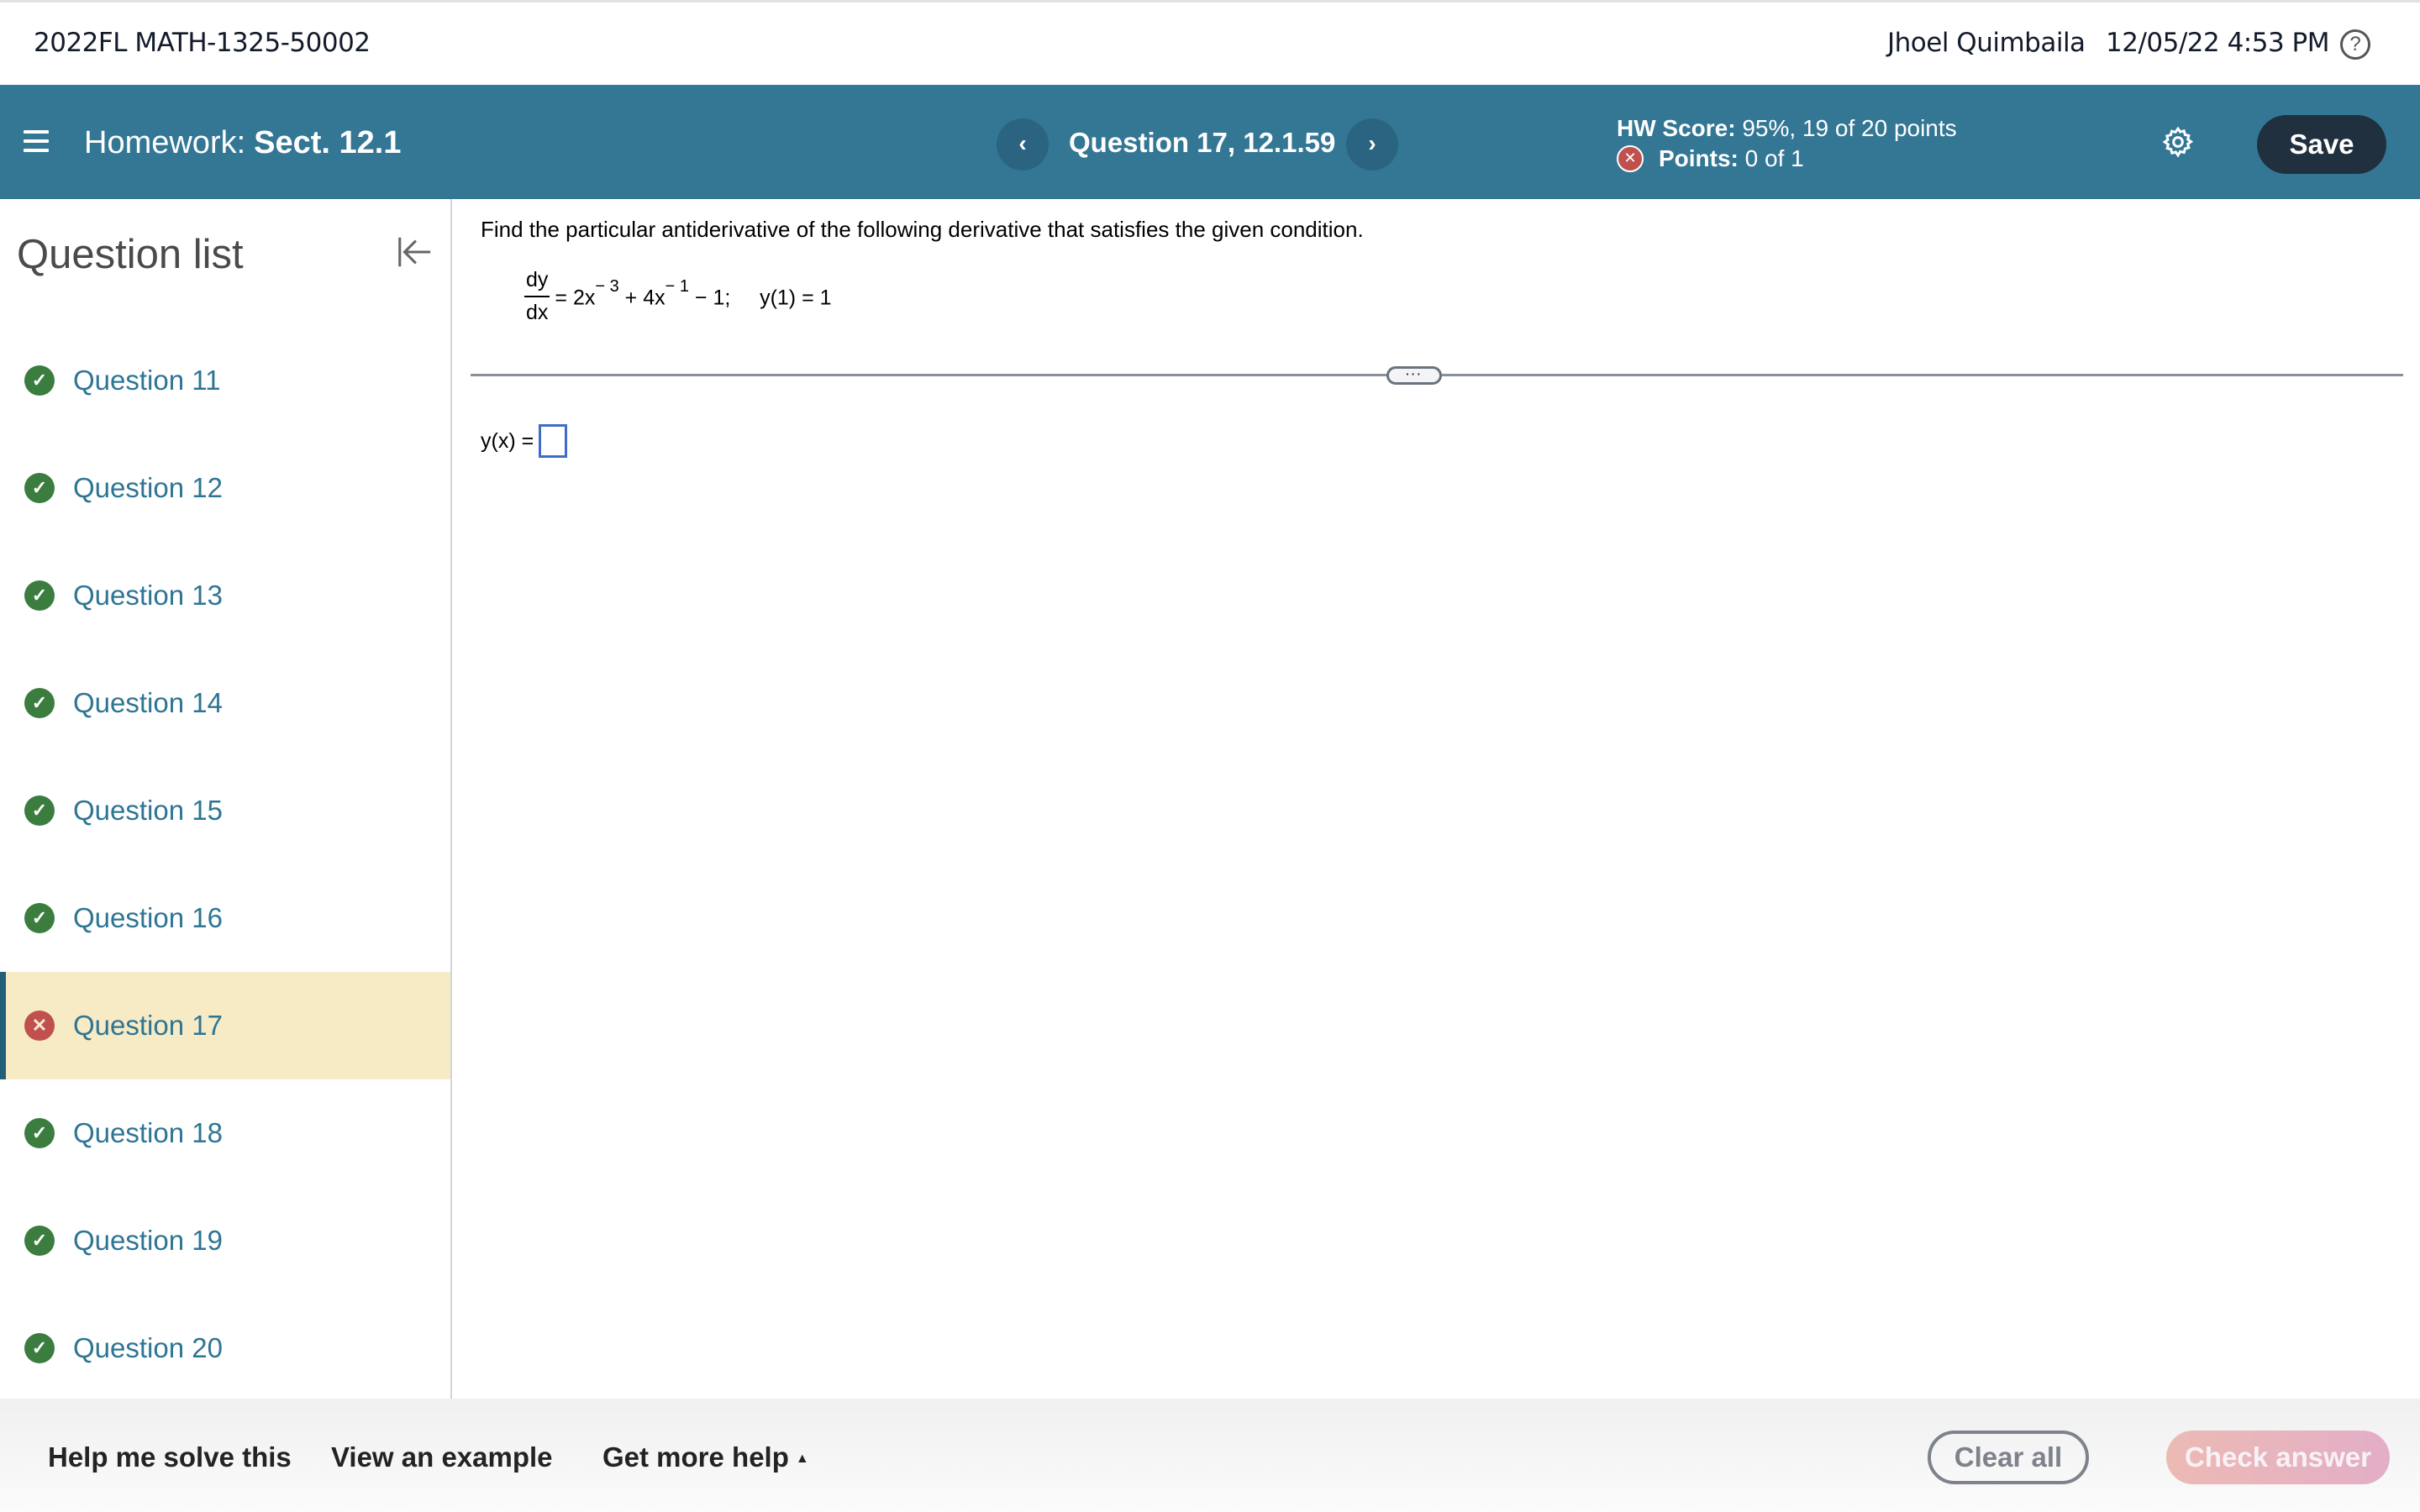 Image resolution: width=2420 pixels, height=1512 pixels. What do you see at coordinates (147, 380) in the screenshot?
I see `sidebar-item-label: Question 11` at bounding box center [147, 380].